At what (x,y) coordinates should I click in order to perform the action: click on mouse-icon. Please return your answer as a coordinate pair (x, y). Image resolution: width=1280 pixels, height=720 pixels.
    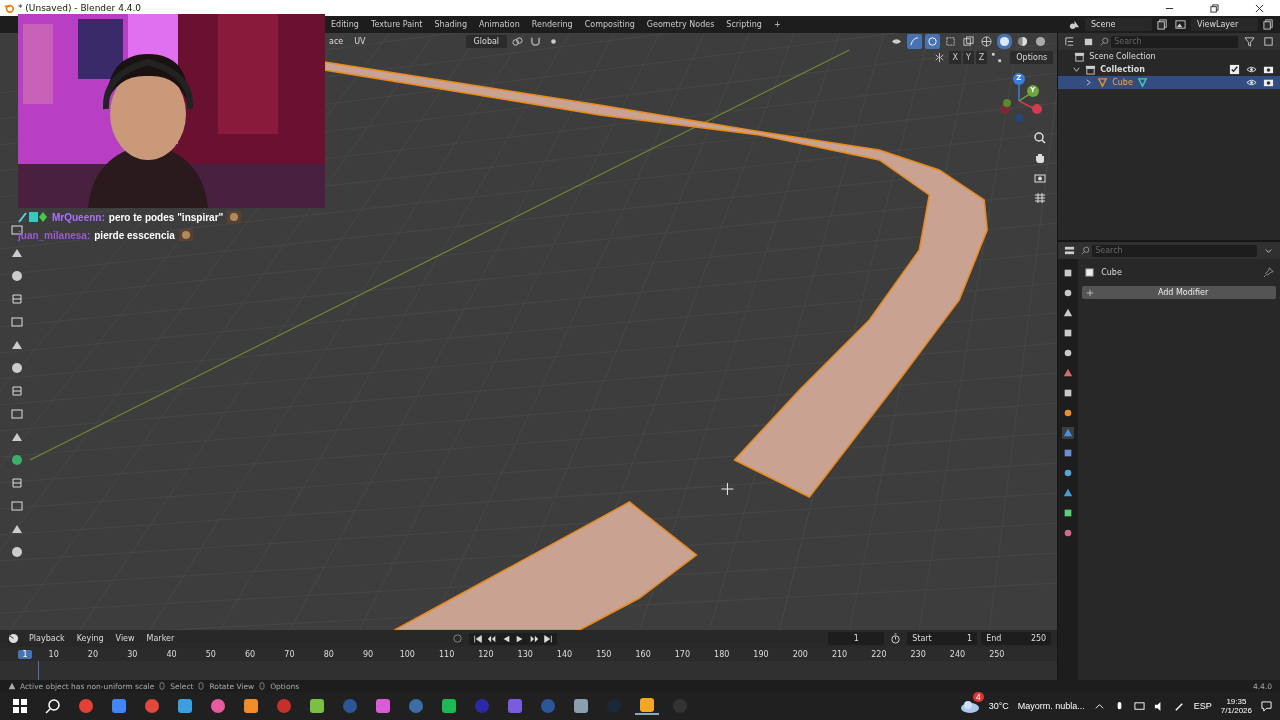
    Looking at the image, I should click on (201, 686).